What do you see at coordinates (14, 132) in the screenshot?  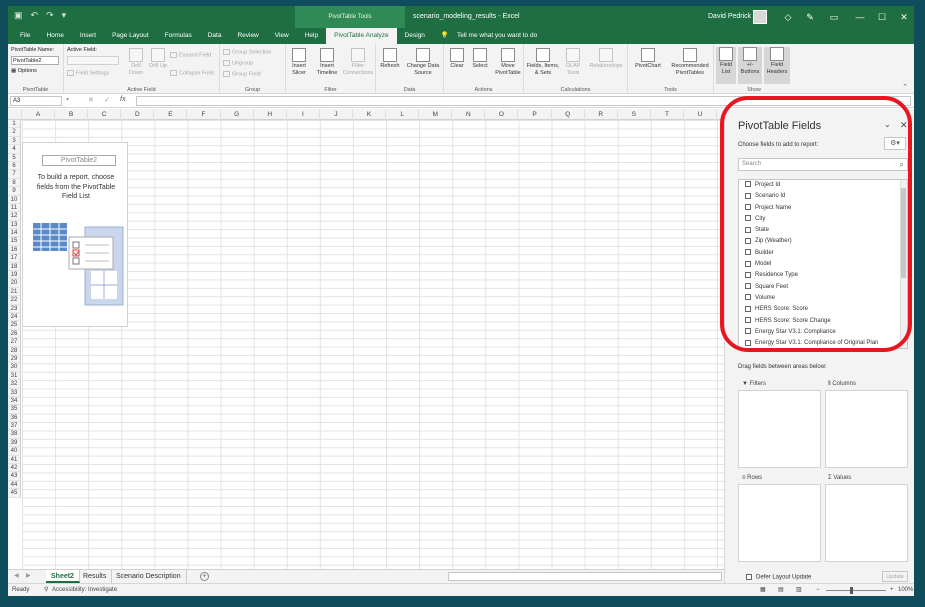 I see `row-header: 2` at bounding box center [14, 132].